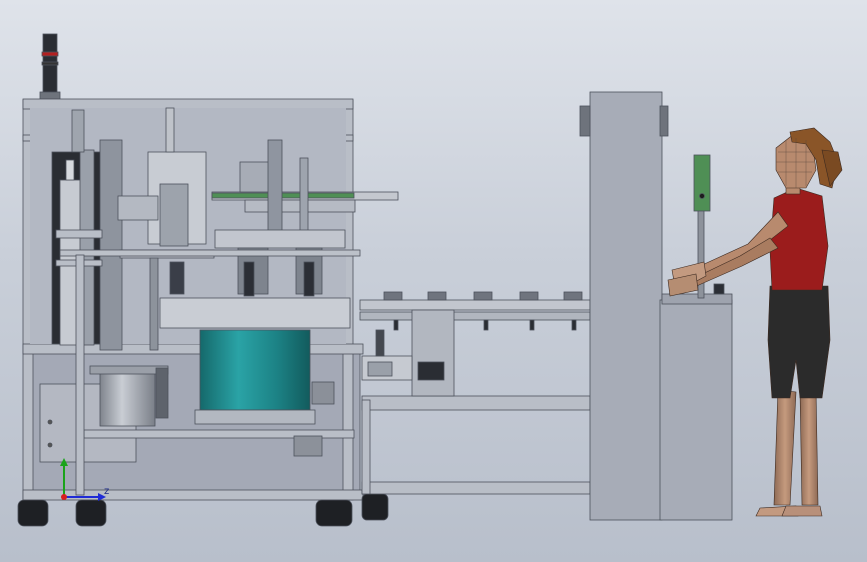 The width and height of the screenshot is (867, 562). What do you see at coordinates (702, 183) in the screenshot?
I see `hmi-display` at bounding box center [702, 183].